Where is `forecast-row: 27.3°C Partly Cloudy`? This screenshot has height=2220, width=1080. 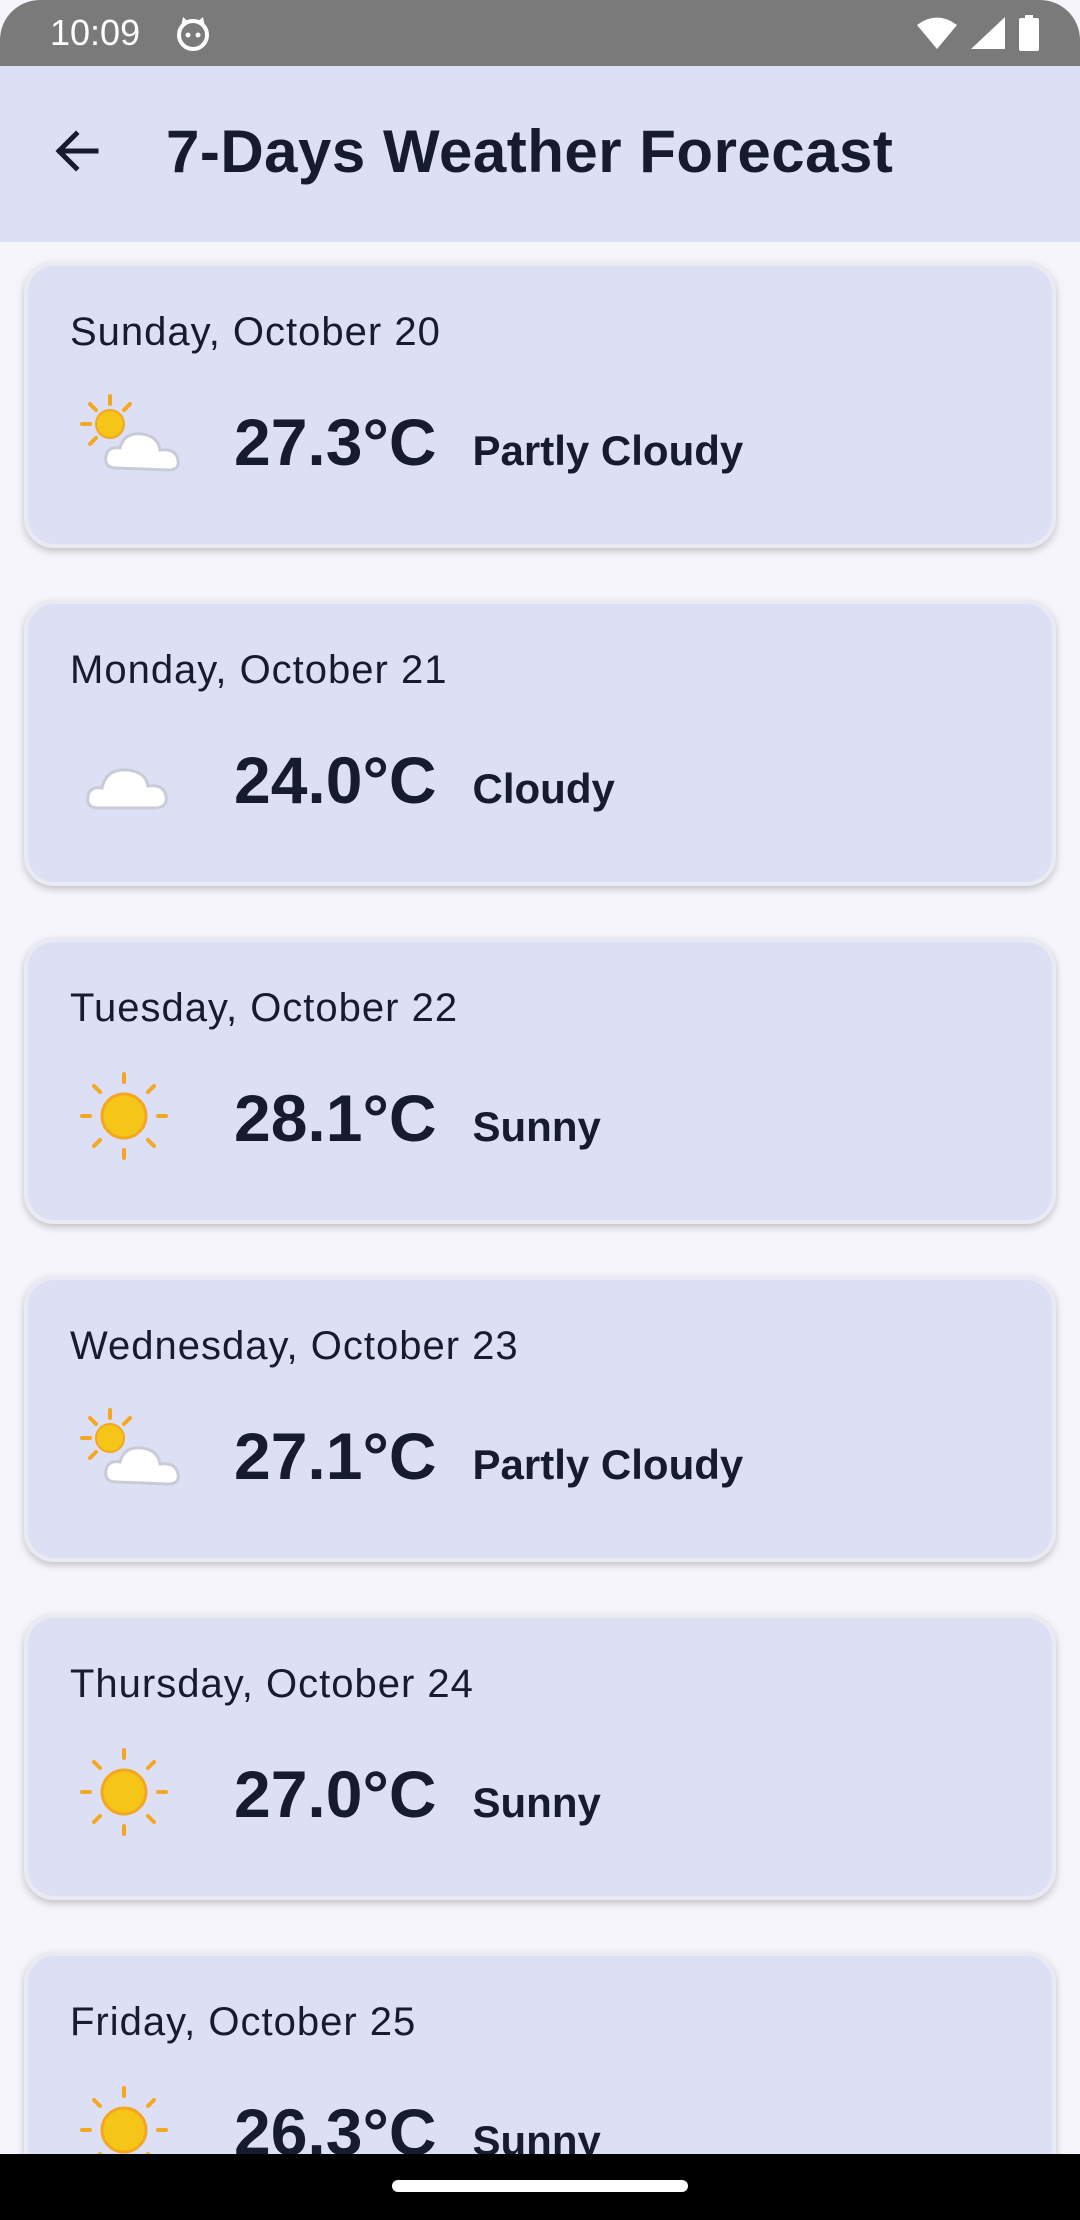 forecast-row: 27.3°C Partly Cloudy is located at coordinates (488, 442).